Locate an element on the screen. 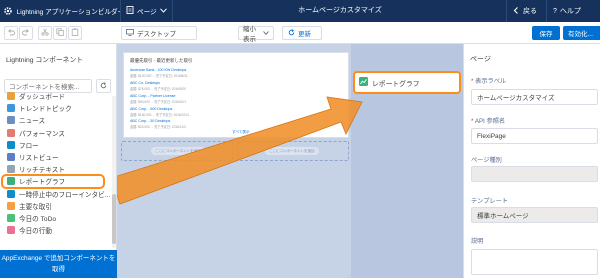  trending-topics-icon is located at coordinates (11, 108).